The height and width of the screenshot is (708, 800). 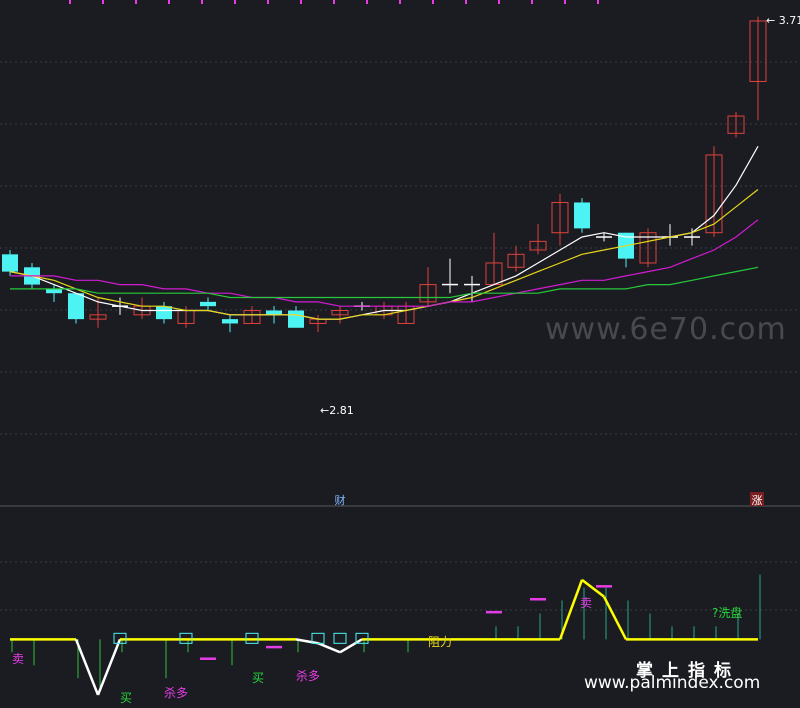 I want to click on caption-zhang: 涨, so click(x=757, y=500).